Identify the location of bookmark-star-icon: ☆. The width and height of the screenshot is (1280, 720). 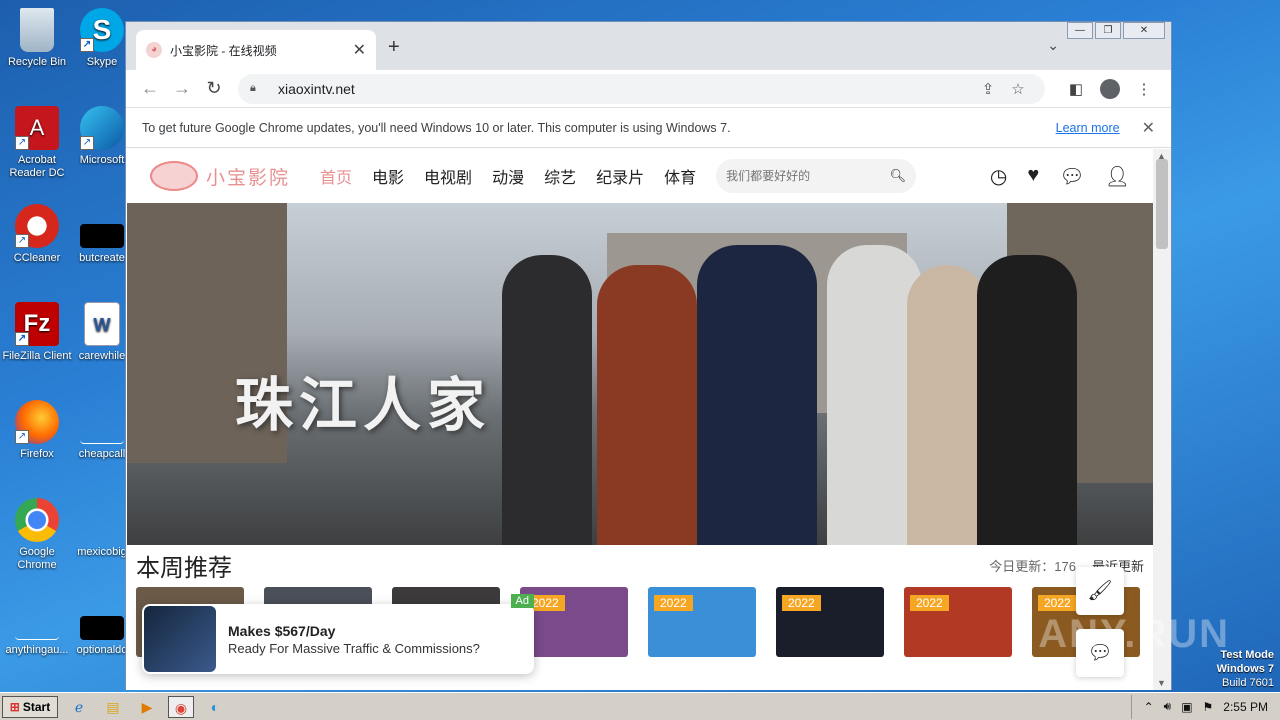
(1018, 89).